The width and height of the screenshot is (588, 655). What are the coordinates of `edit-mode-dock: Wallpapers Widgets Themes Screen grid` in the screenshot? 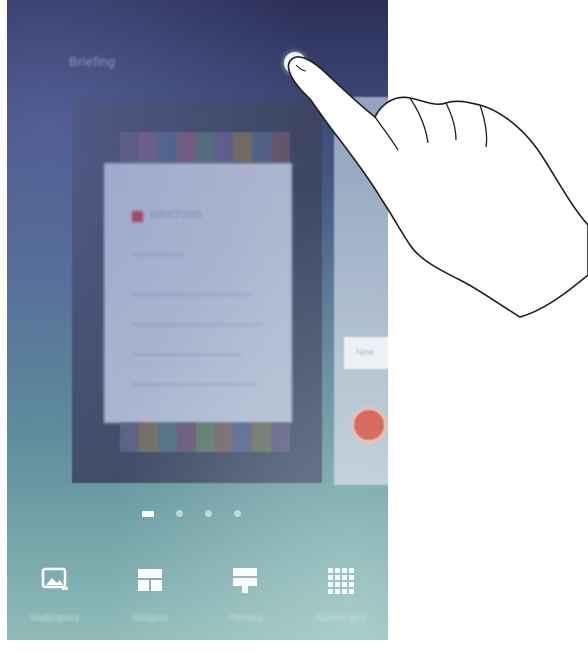 It's located at (197, 600).